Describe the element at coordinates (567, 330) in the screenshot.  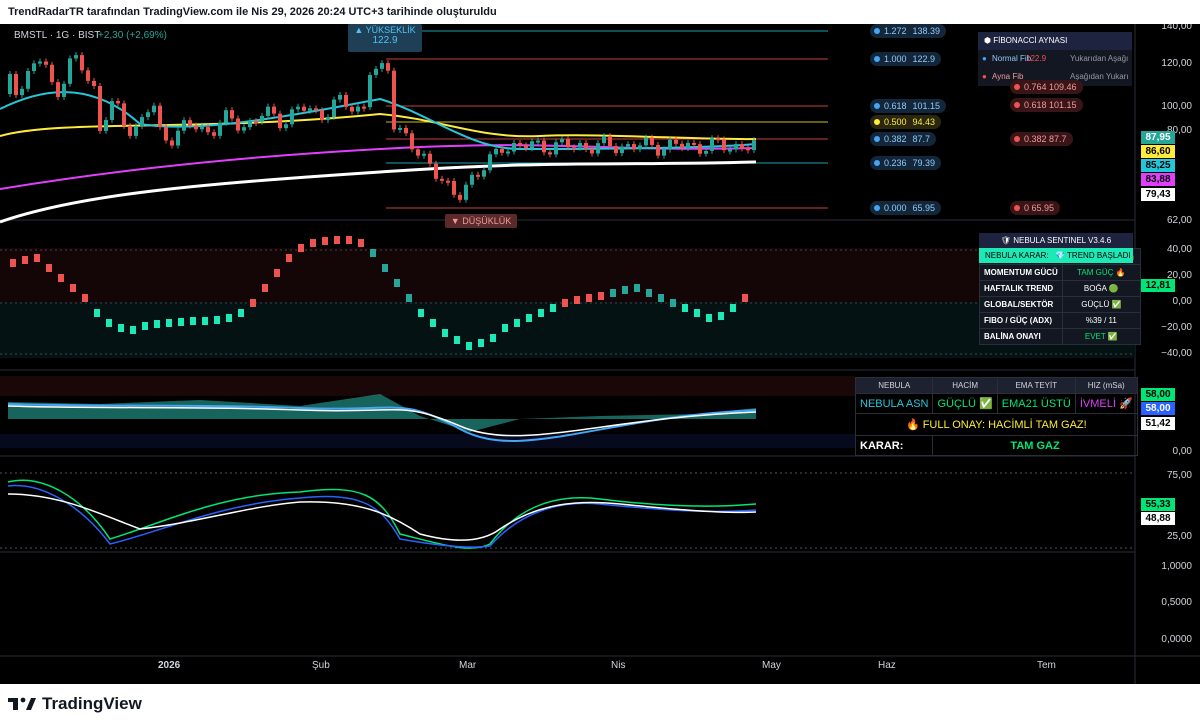
I see `bear-zone` at that location.